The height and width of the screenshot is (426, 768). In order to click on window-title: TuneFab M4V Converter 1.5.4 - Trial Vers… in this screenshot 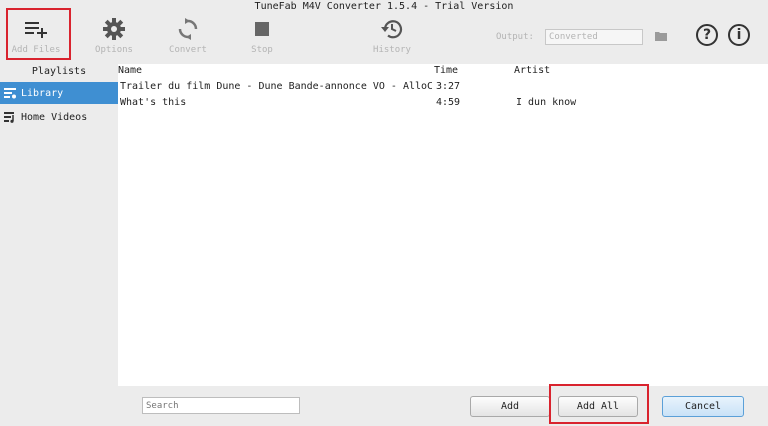, I will do `click(384, 6)`.